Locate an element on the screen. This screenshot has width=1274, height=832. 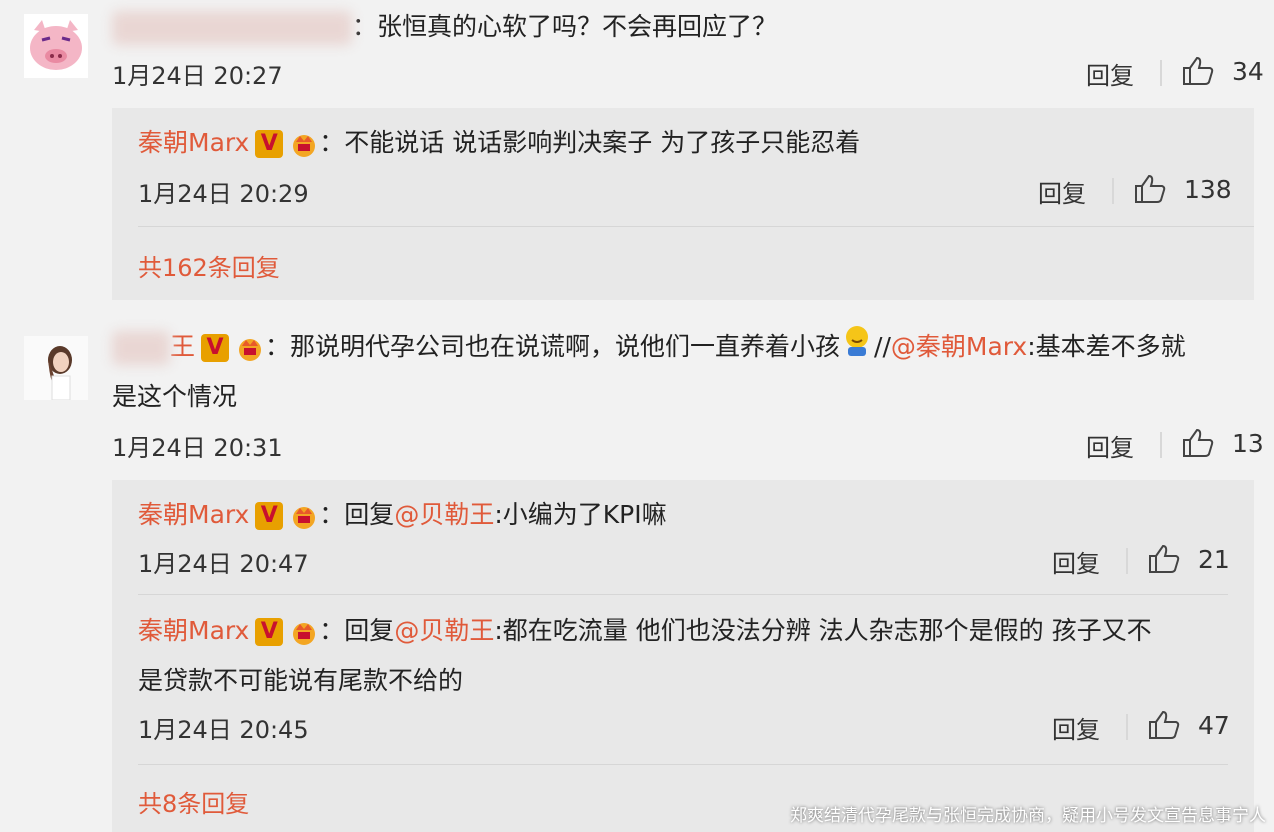
comment-2-user-suffix: 王 is located at coordinates (182, 346).